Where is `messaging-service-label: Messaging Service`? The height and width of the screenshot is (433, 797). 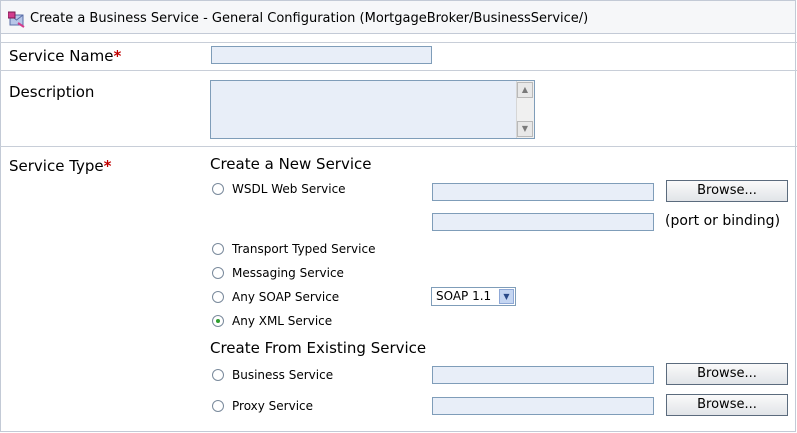 messaging-service-label: Messaging Service is located at coordinates (288, 273).